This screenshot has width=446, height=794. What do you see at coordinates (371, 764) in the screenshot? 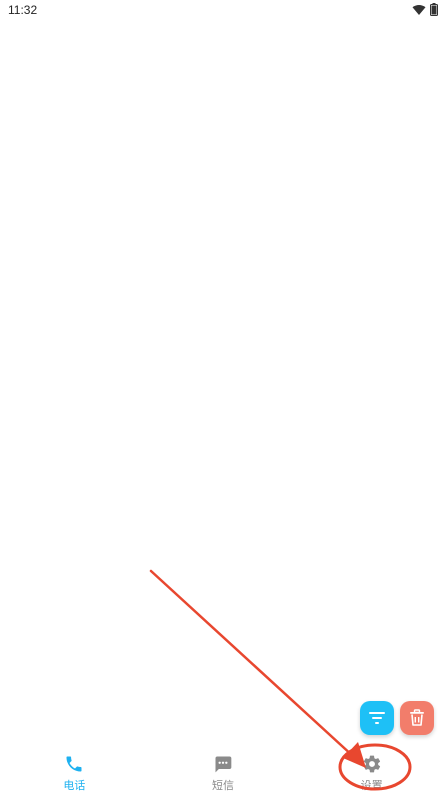
I see `gear-icon` at bounding box center [371, 764].